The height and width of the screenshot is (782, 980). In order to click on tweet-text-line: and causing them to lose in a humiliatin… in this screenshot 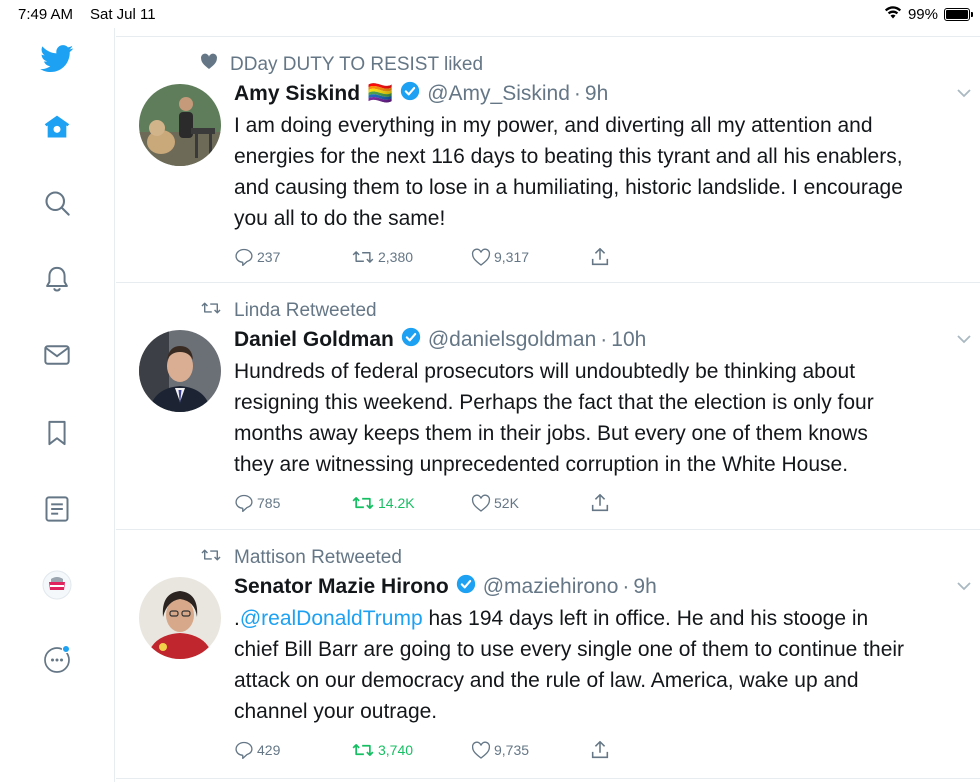, I will do `click(568, 187)`.